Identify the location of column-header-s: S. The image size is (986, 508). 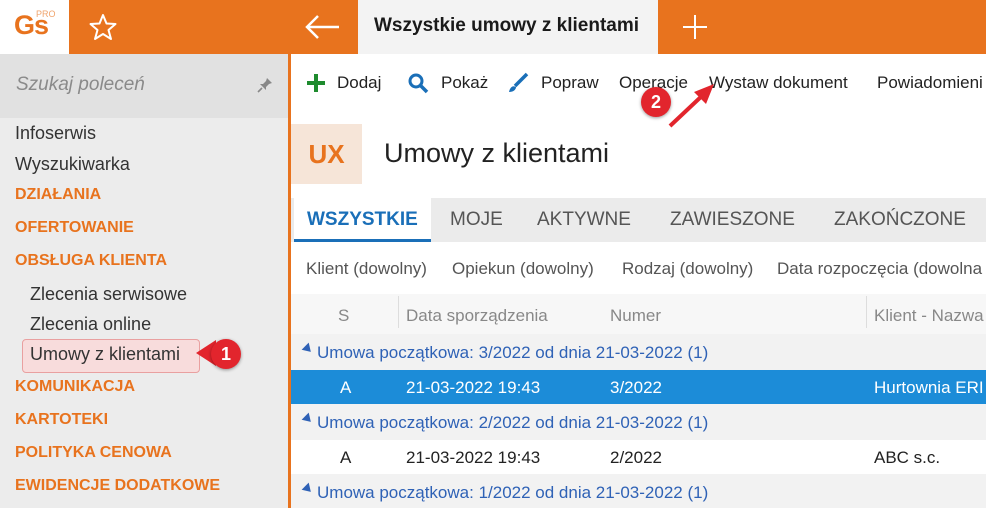
(343, 316).